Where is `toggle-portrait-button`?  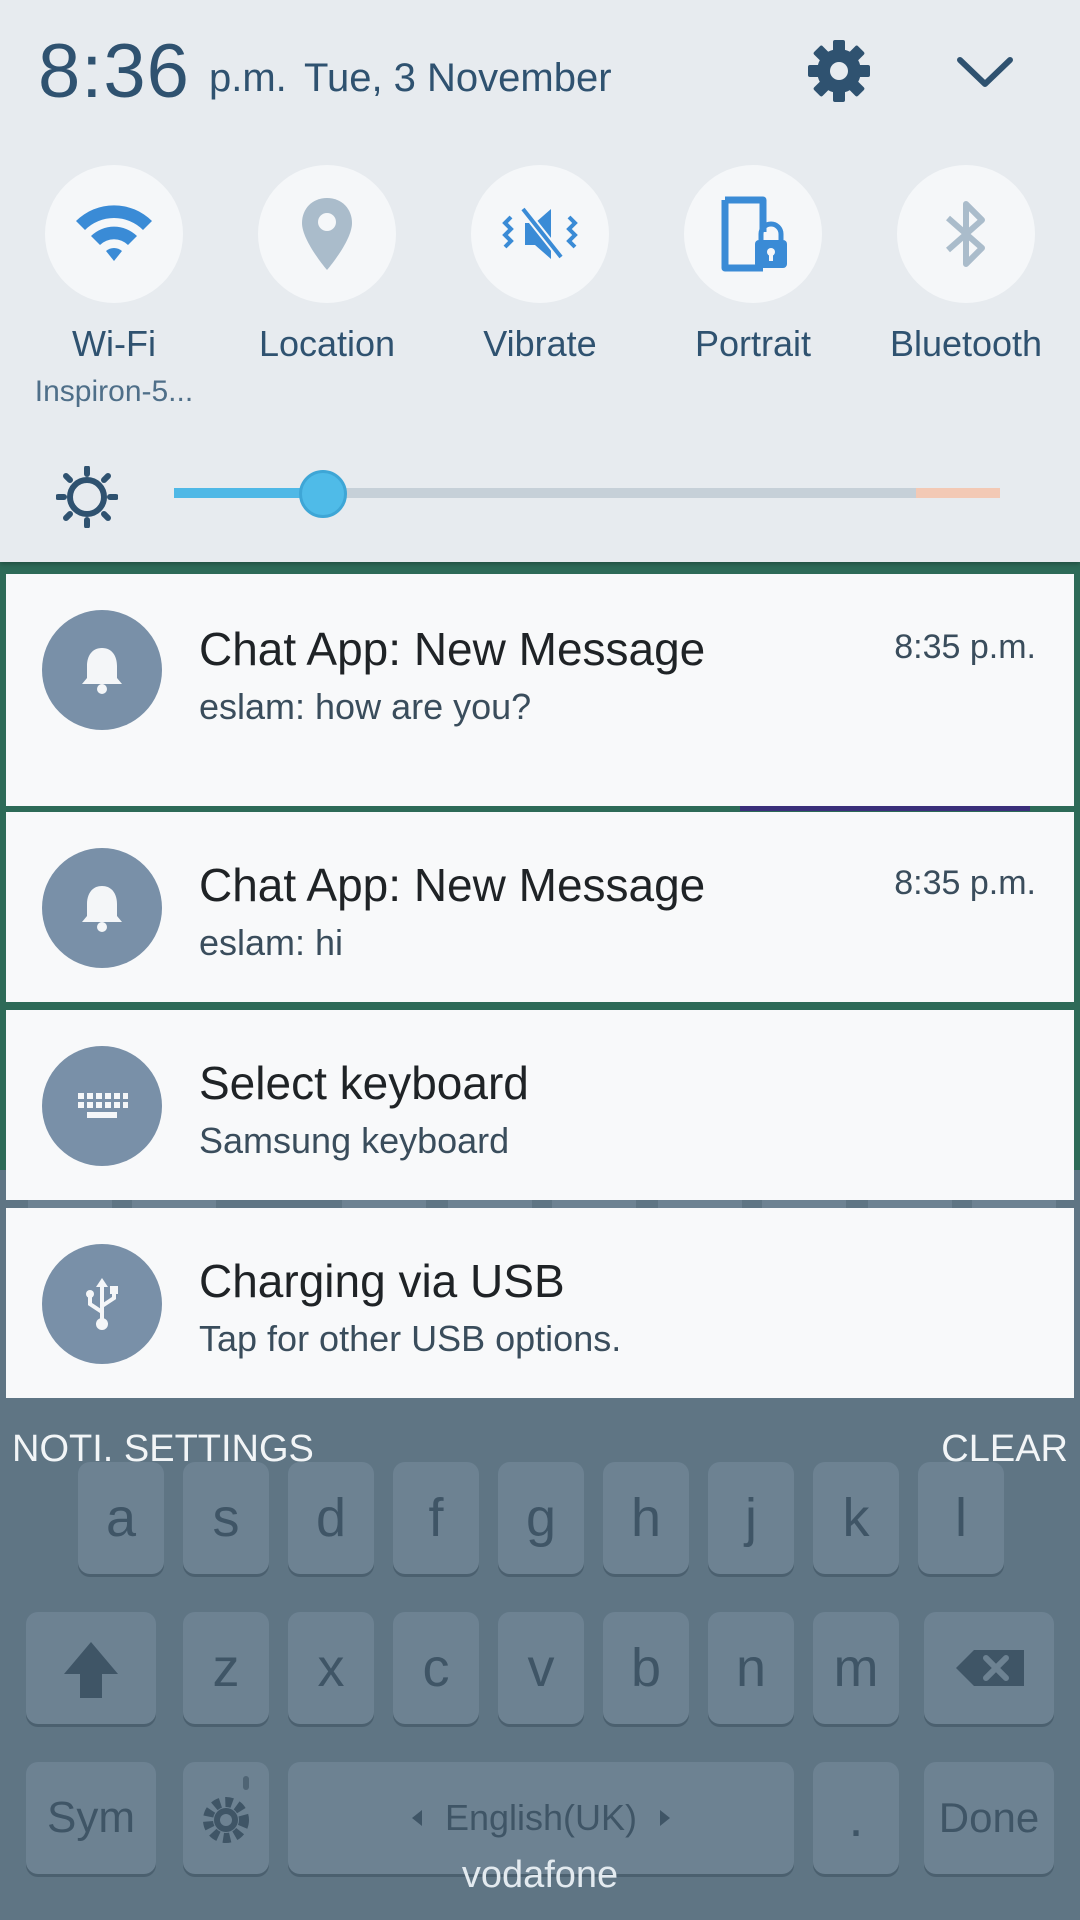 toggle-portrait-button is located at coordinates (753, 234).